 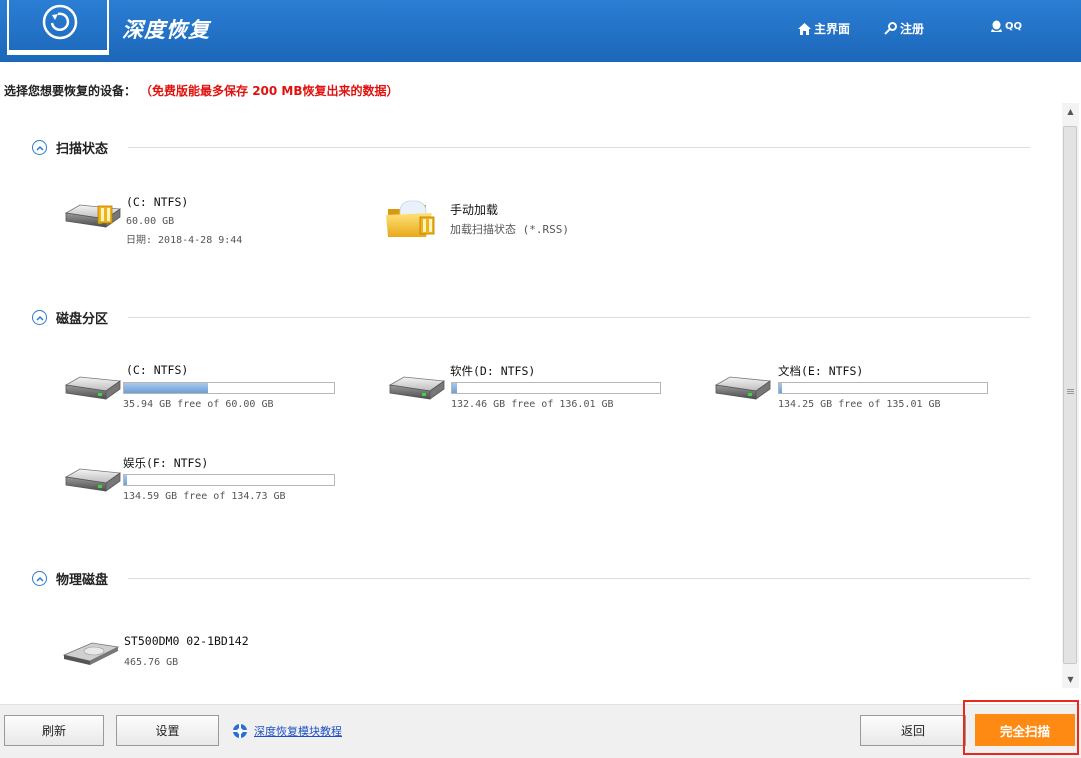 I want to click on section-scan-state: 扫描状态, so click(x=531, y=147).